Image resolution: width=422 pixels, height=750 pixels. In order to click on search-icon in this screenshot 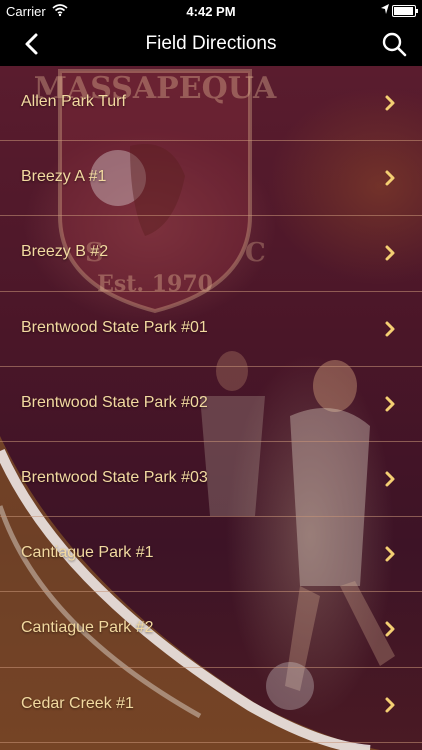, I will do `click(394, 44)`.